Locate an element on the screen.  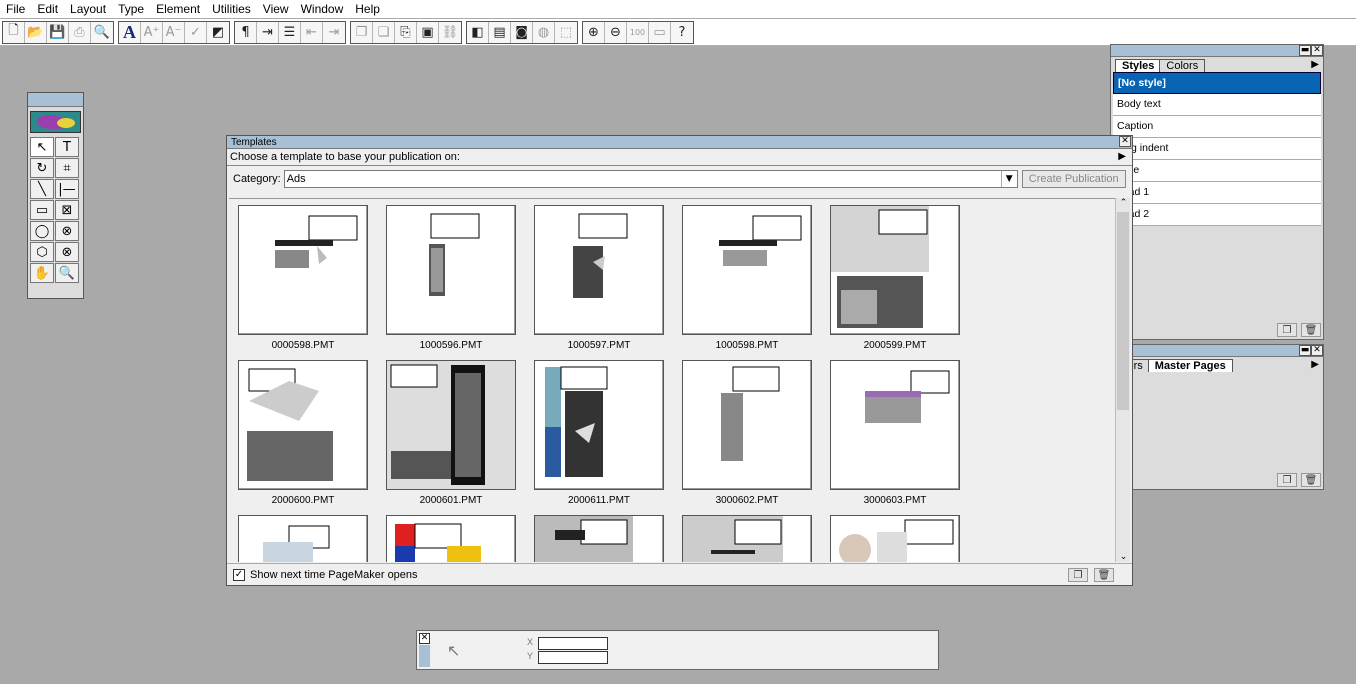
tab-styles: Styles is located at coordinates (1138, 65).